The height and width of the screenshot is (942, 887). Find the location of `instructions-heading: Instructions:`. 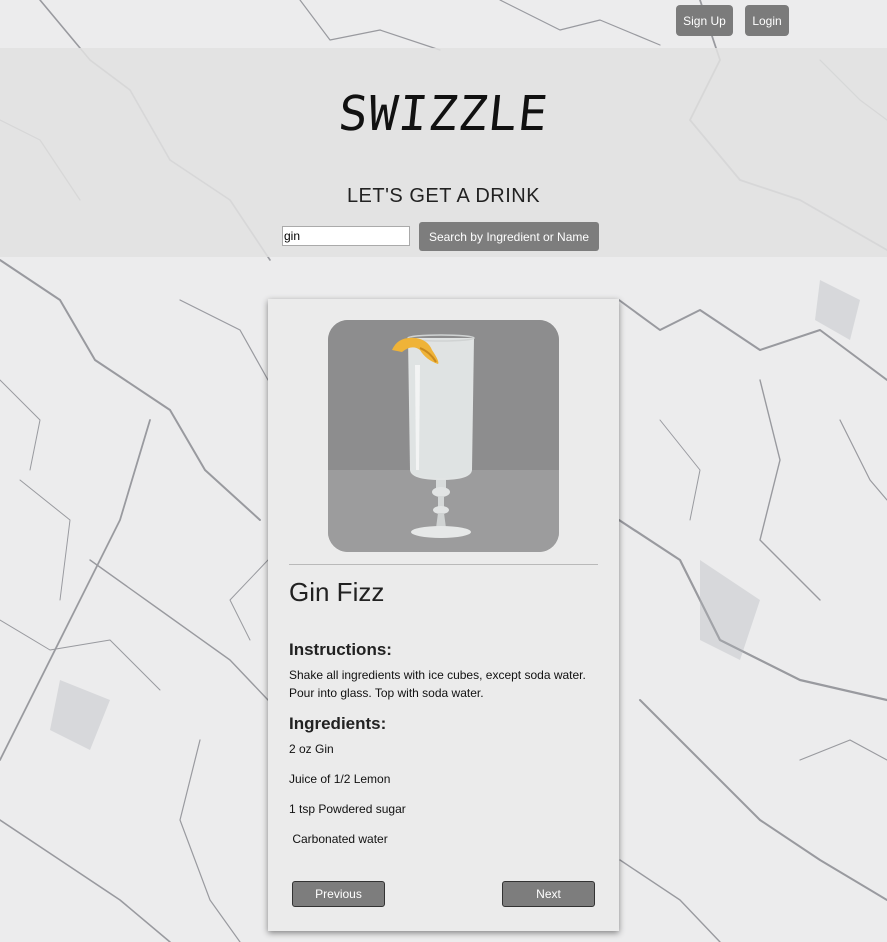

instructions-heading: Instructions: is located at coordinates (340, 649).